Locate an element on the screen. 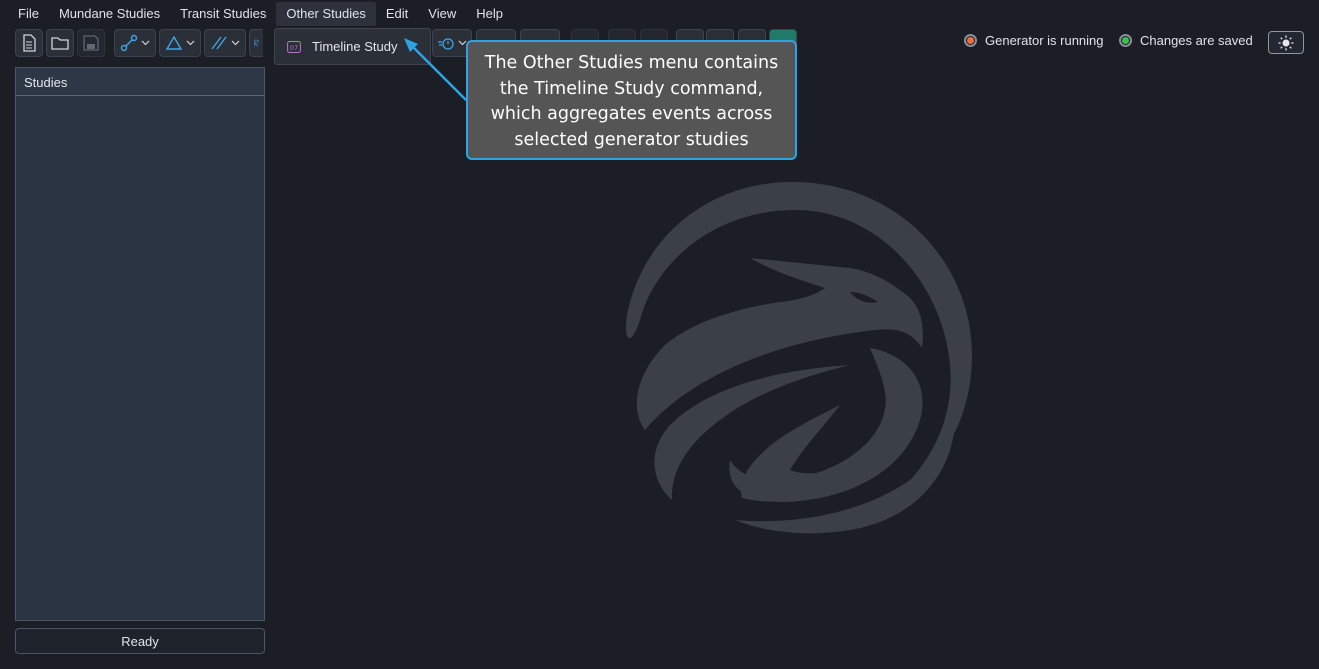  parallel-dropdown-button is located at coordinates (225, 43).